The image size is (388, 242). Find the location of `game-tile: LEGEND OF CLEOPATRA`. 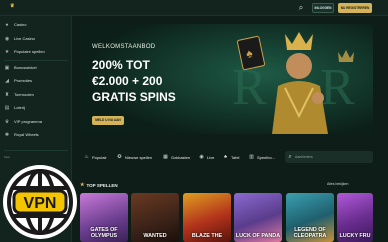

game-tile: LEGEND OF CLEOPATRA is located at coordinates (310, 217).